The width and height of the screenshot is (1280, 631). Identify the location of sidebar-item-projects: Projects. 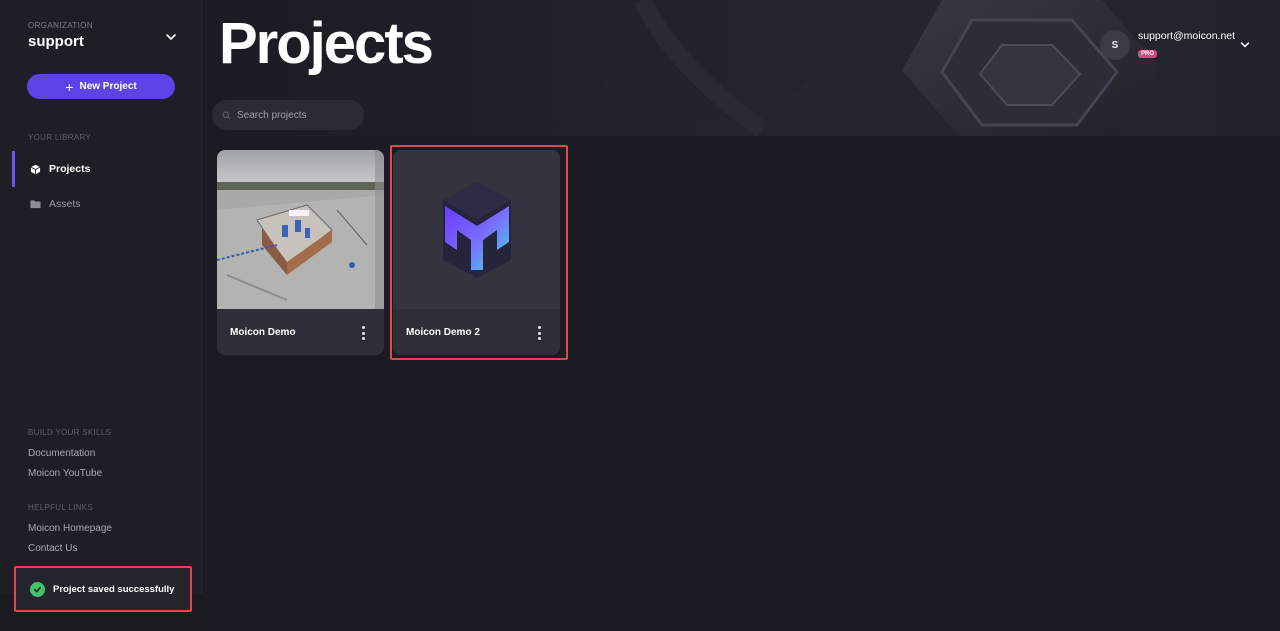
(107, 169).